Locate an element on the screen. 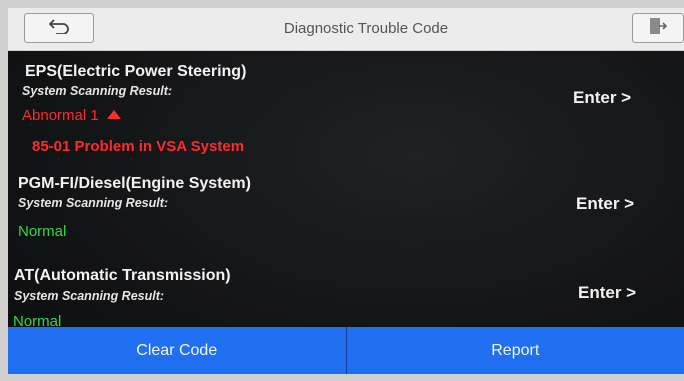  warning-triangle-icon is located at coordinates (113, 114).